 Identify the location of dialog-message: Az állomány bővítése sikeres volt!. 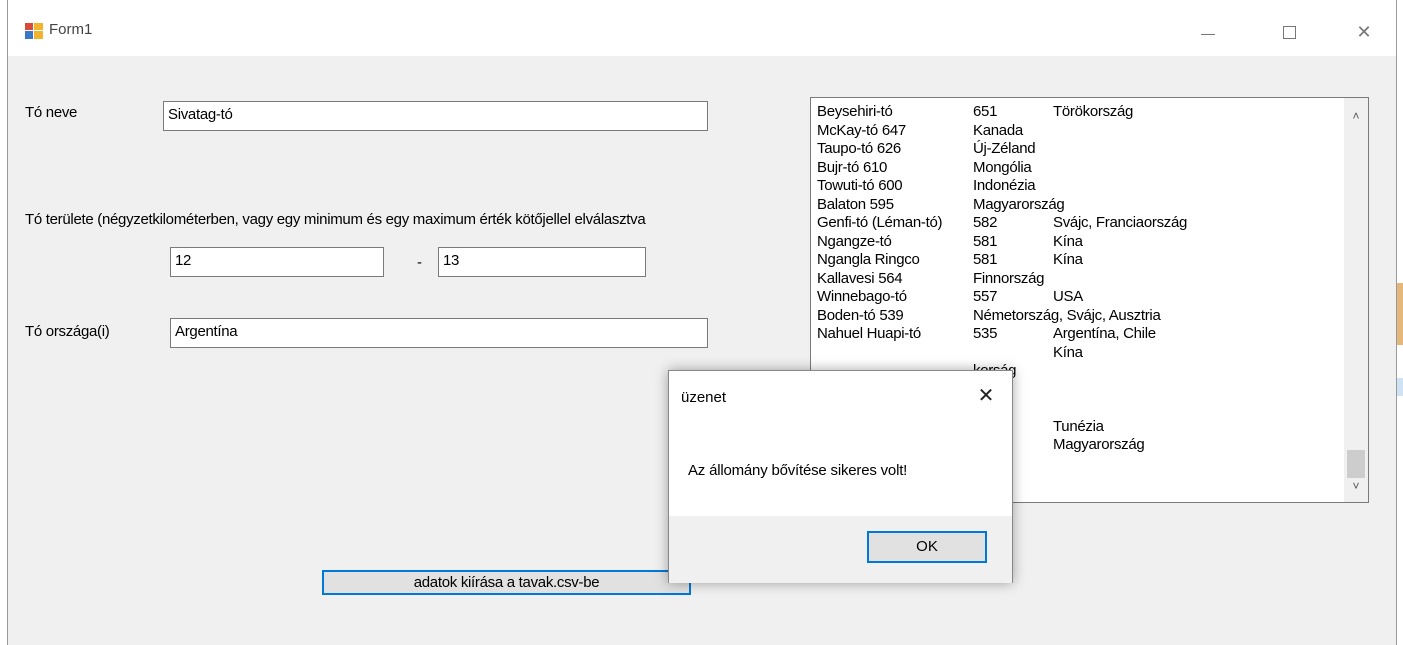
(798, 470).